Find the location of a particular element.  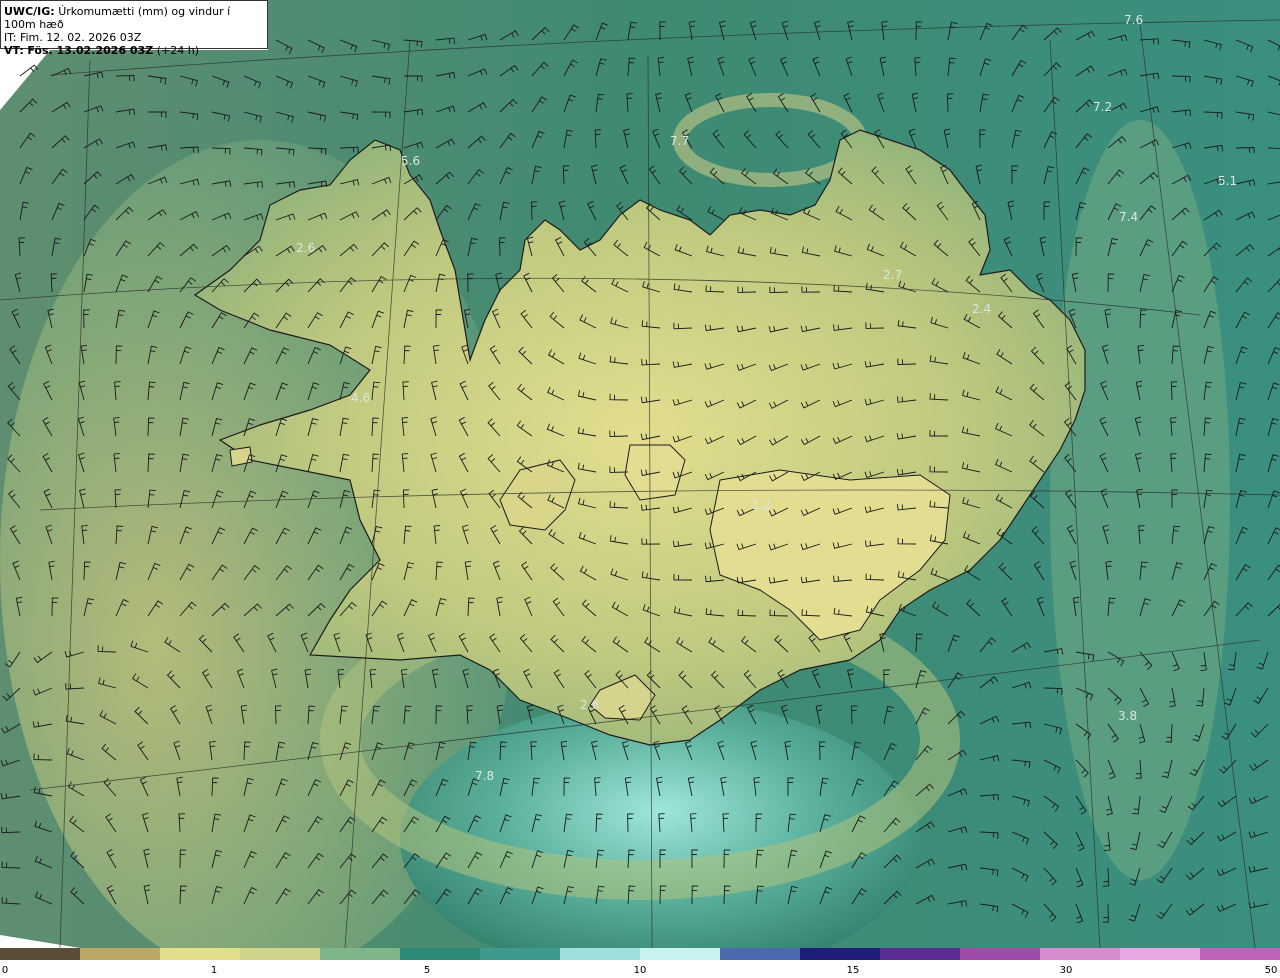

value-label: 7.6 is located at coordinates (1133, 20).